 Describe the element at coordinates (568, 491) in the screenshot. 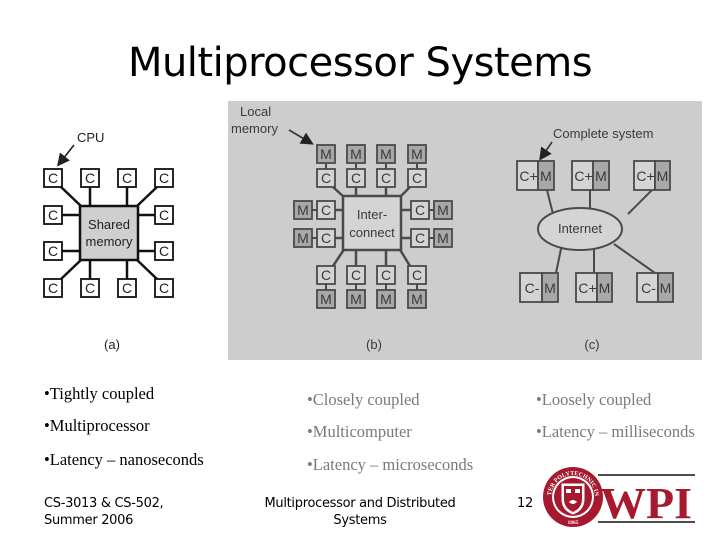

I see `seal-book-left-icon` at that location.